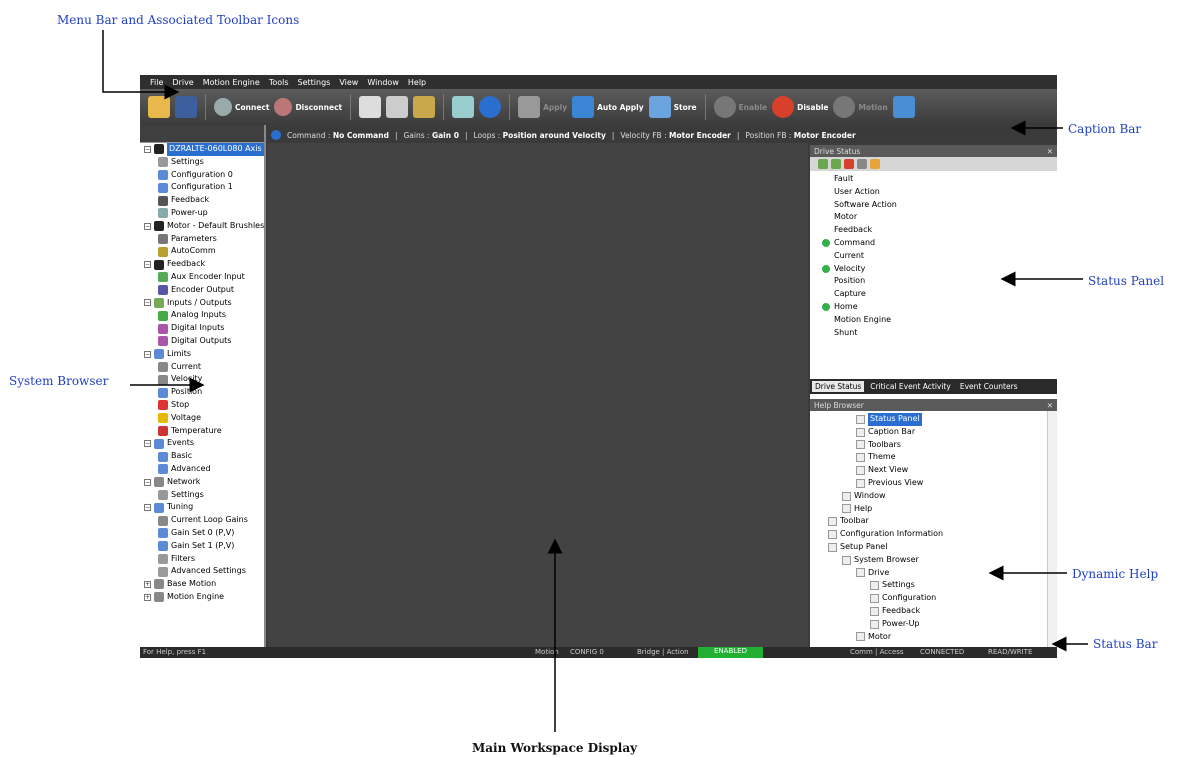 Image resolution: width=1178 pixels, height=757 pixels. What do you see at coordinates (939, 243) in the screenshot?
I see `status-item: Command` at bounding box center [939, 243].